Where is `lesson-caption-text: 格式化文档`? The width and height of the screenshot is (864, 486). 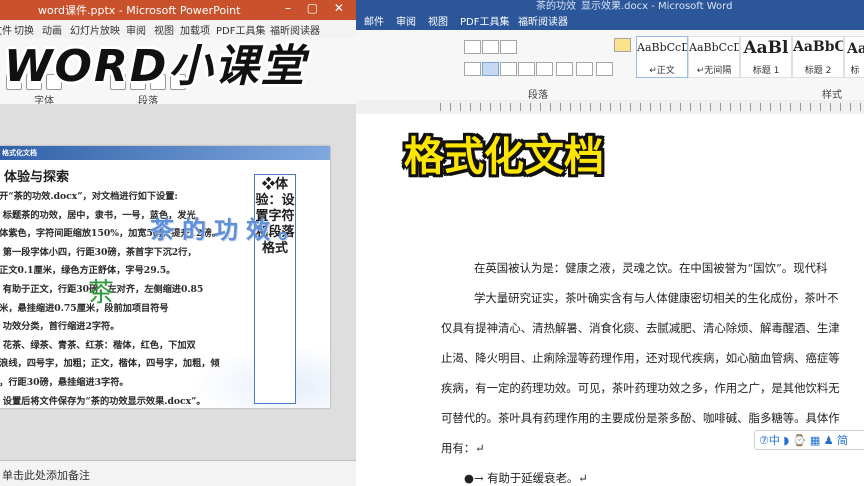 lesson-caption-text: 格式化文档 is located at coordinates (504, 157).